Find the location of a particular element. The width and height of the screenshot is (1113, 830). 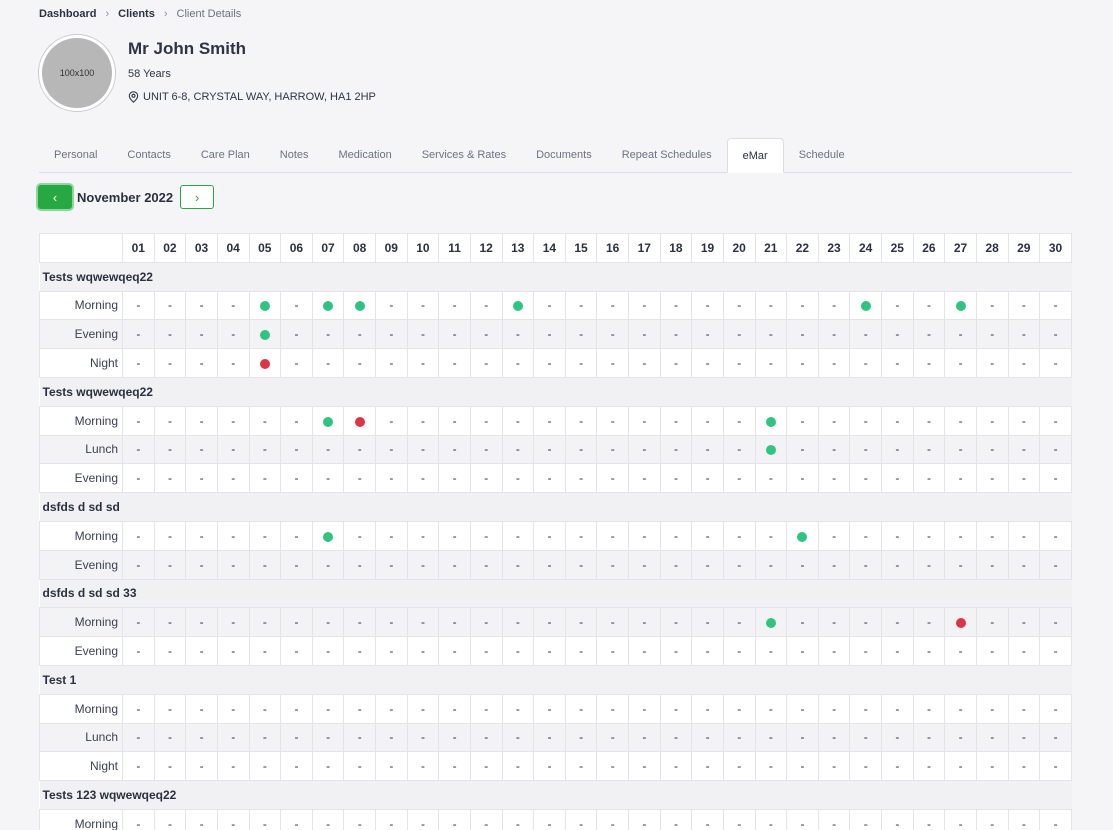

prev-month-button: ‹ is located at coordinates (55, 197).